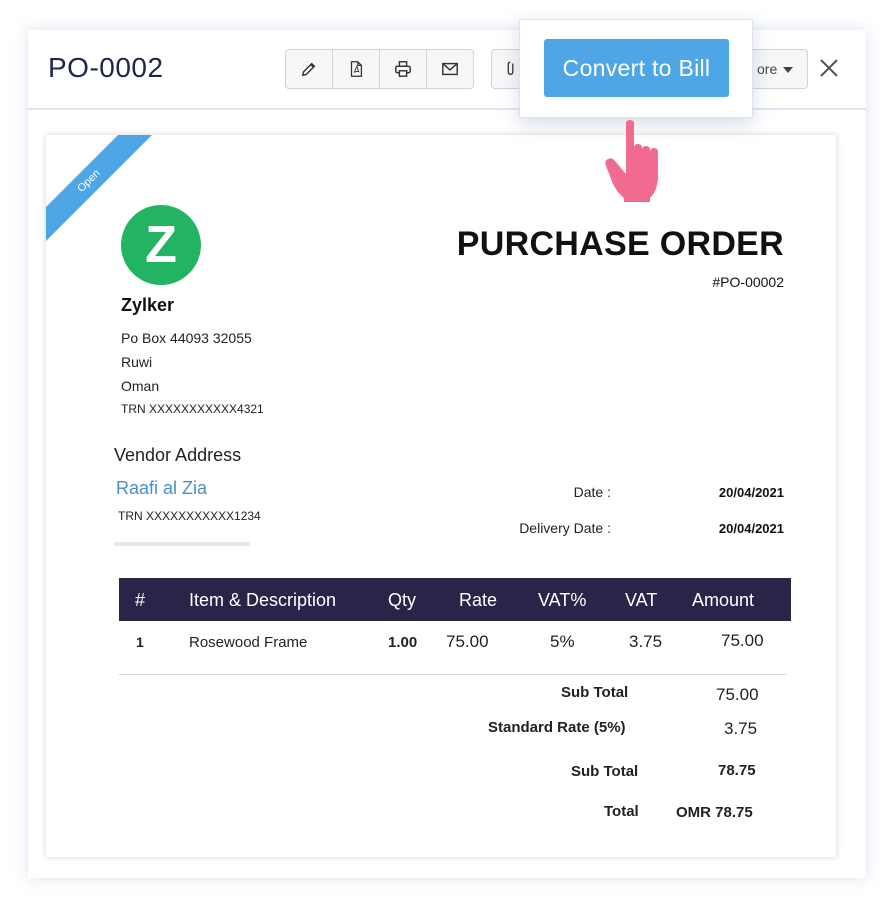 The image size is (893, 906). I want to click on pointer-hand-icon, so click(631, 161).